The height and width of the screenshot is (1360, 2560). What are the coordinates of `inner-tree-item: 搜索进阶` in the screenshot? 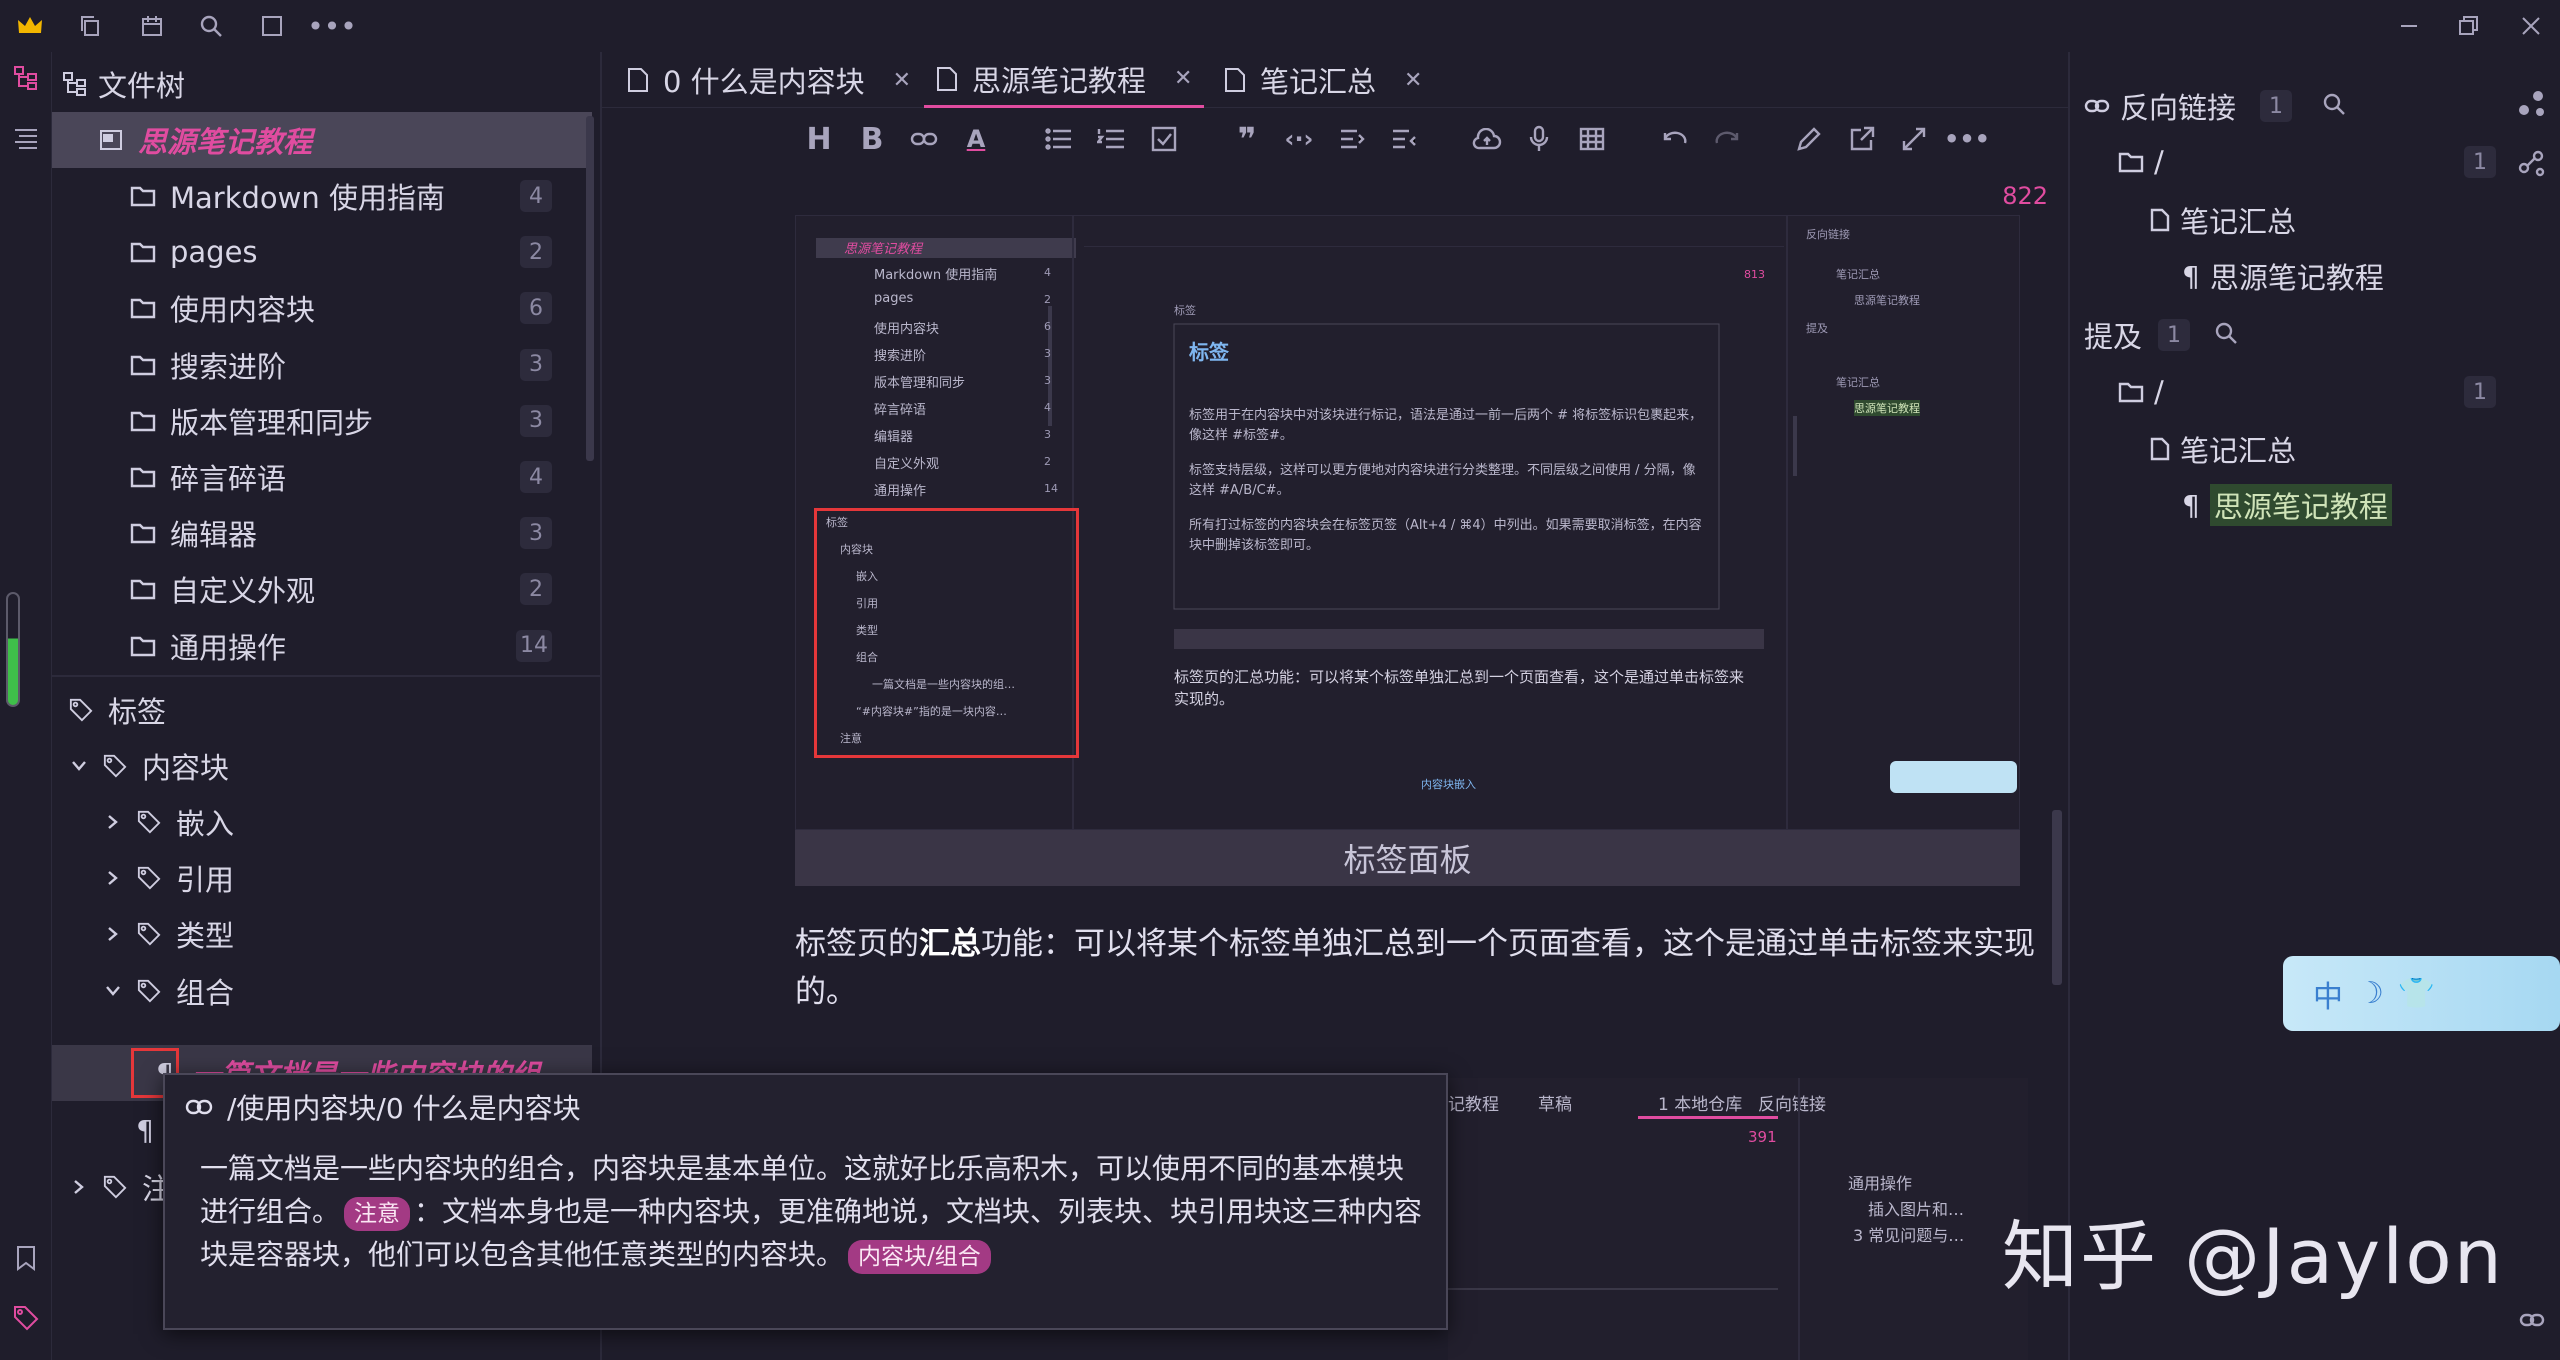 It's located at (900, 356).